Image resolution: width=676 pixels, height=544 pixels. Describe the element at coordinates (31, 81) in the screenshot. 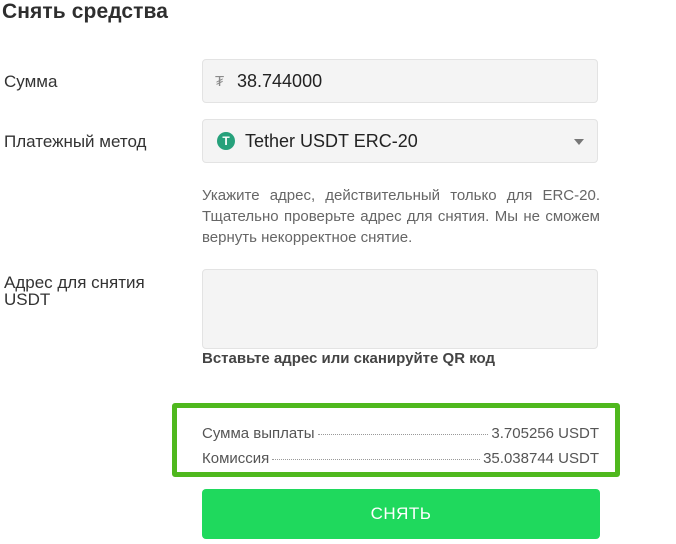

I see `amount-label: Сумма` at that location.